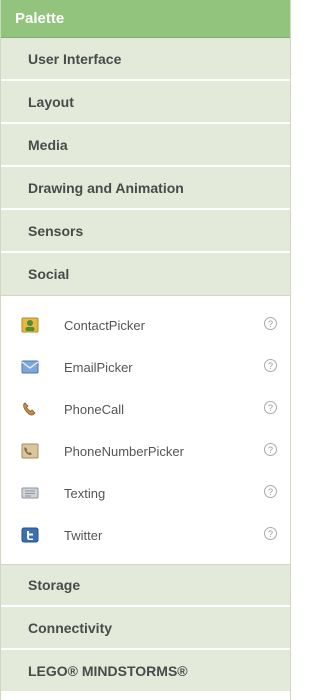 Image resolution: width=320 pixels, height=700 pixels. What do you see at coordinates (106, 187) in the screenshot?
I see `category-label: Drawing and Animation` at bounding box center [106, 187].